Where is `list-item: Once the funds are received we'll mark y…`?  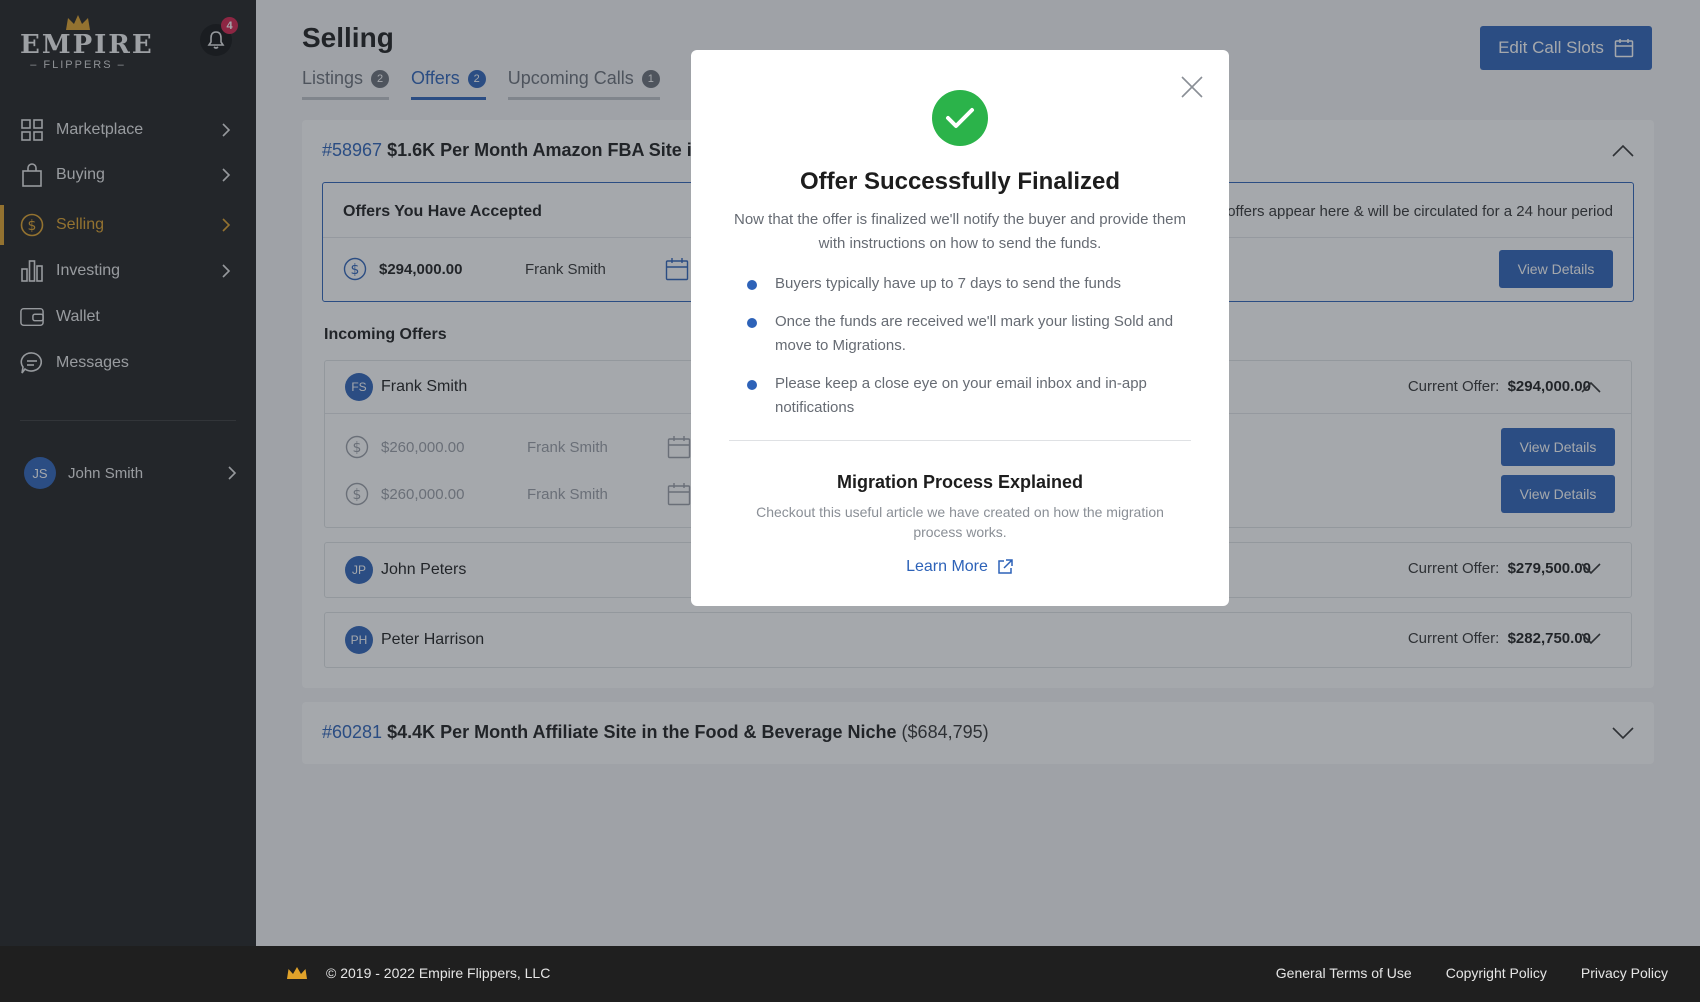 list-item: Once the funds are received we'll mark y… is located at coordinates (967, 334).